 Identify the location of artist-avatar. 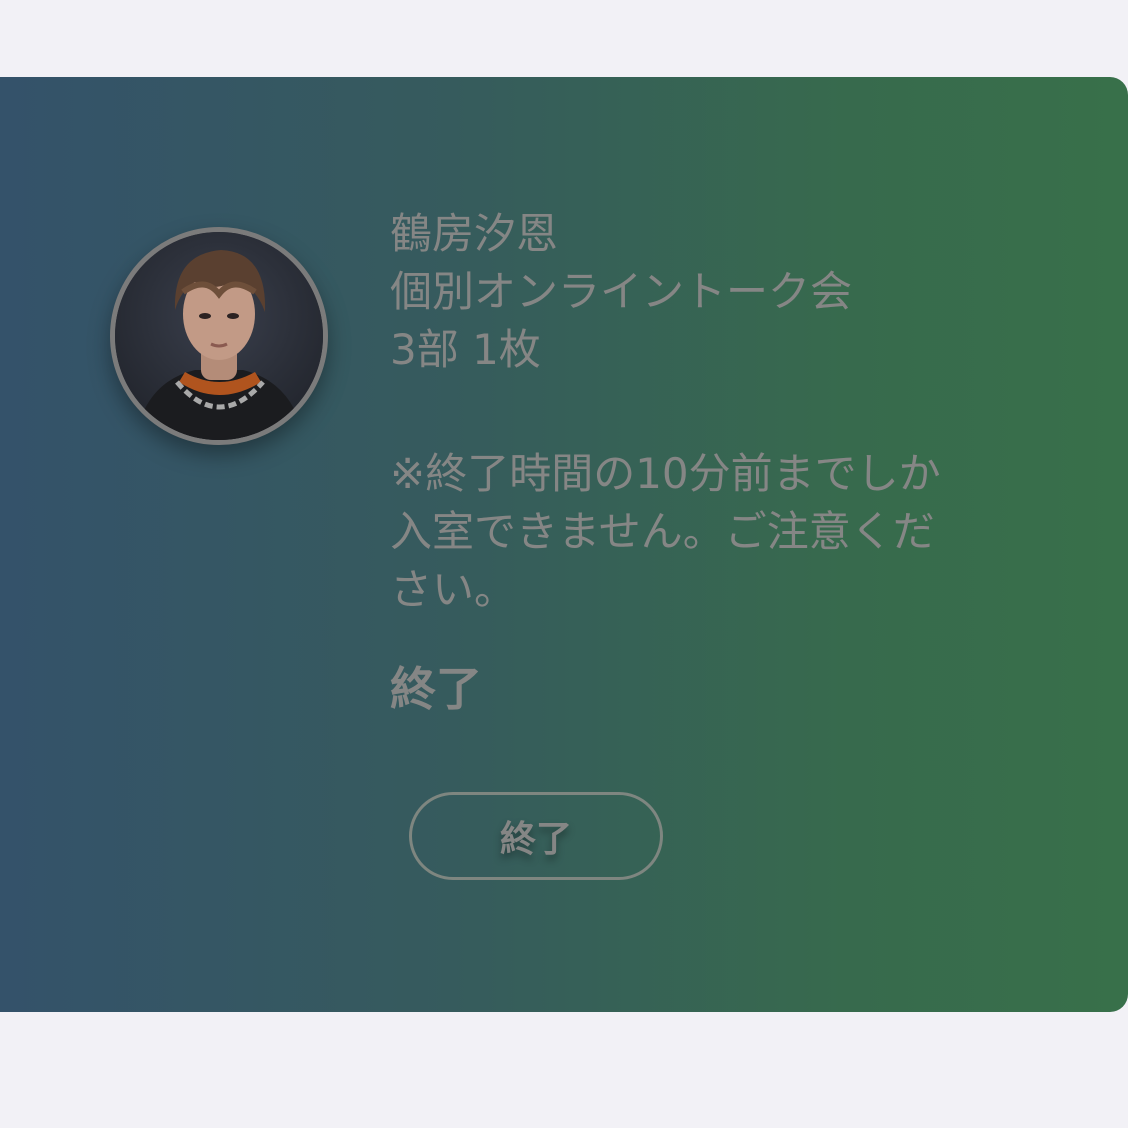
(219, 336).